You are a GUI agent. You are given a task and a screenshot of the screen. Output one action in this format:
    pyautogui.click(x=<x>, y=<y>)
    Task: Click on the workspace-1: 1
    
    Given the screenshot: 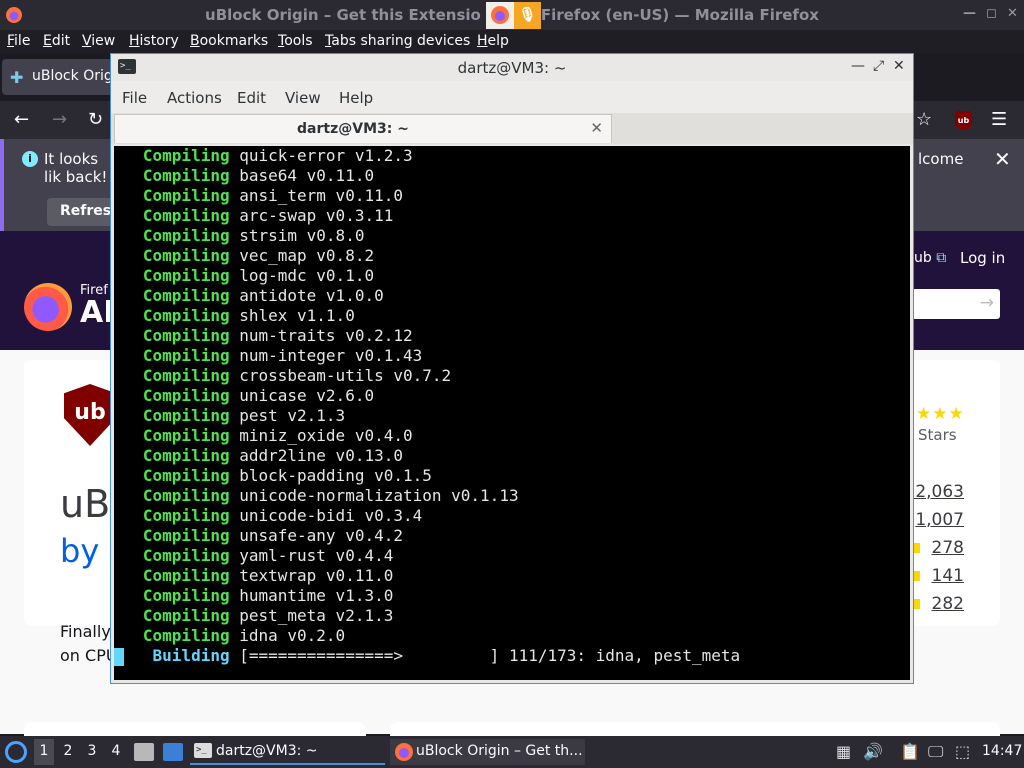 What is the action you would take?
    pyautogui.click(x=44, y=752)
    